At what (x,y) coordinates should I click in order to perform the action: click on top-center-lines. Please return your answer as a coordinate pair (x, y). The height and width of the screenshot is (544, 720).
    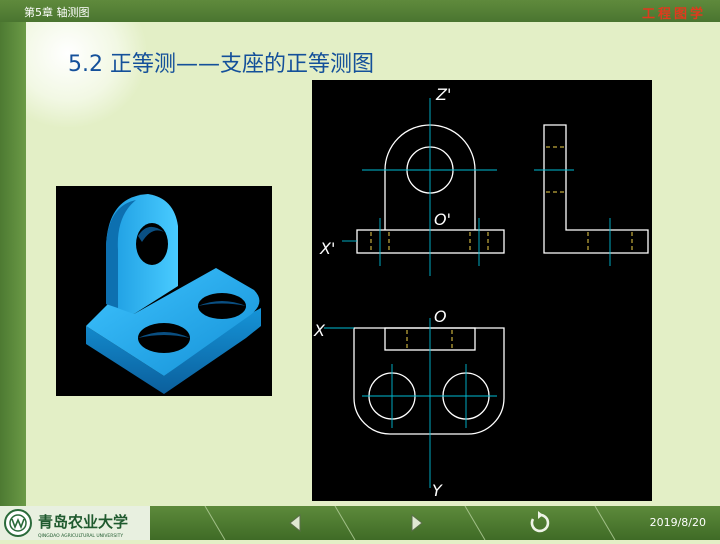
    Looking at the image, I should click on (410, 403).